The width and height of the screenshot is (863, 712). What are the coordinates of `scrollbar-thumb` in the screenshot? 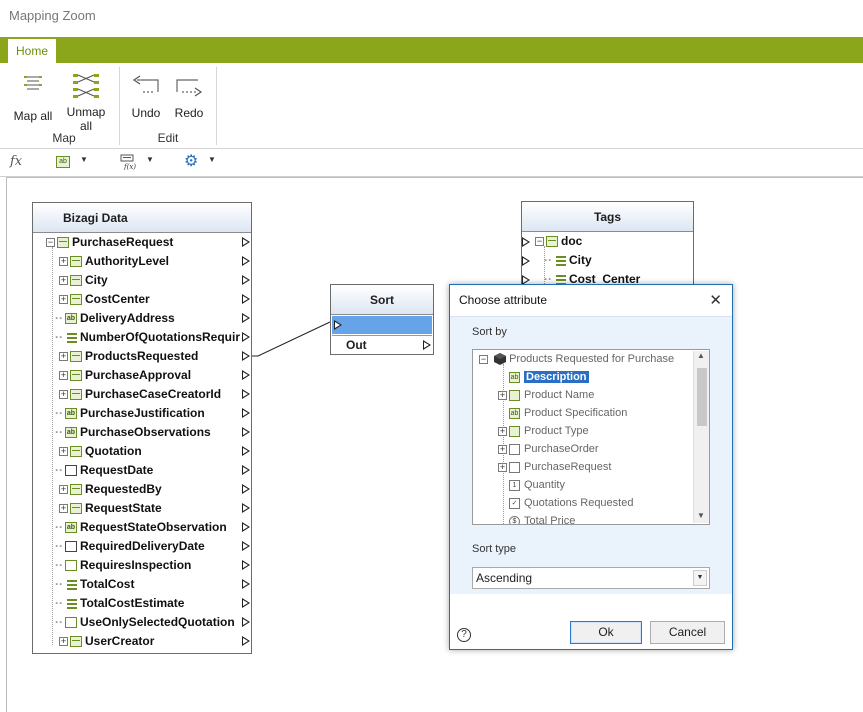 It's located at (702, 397).